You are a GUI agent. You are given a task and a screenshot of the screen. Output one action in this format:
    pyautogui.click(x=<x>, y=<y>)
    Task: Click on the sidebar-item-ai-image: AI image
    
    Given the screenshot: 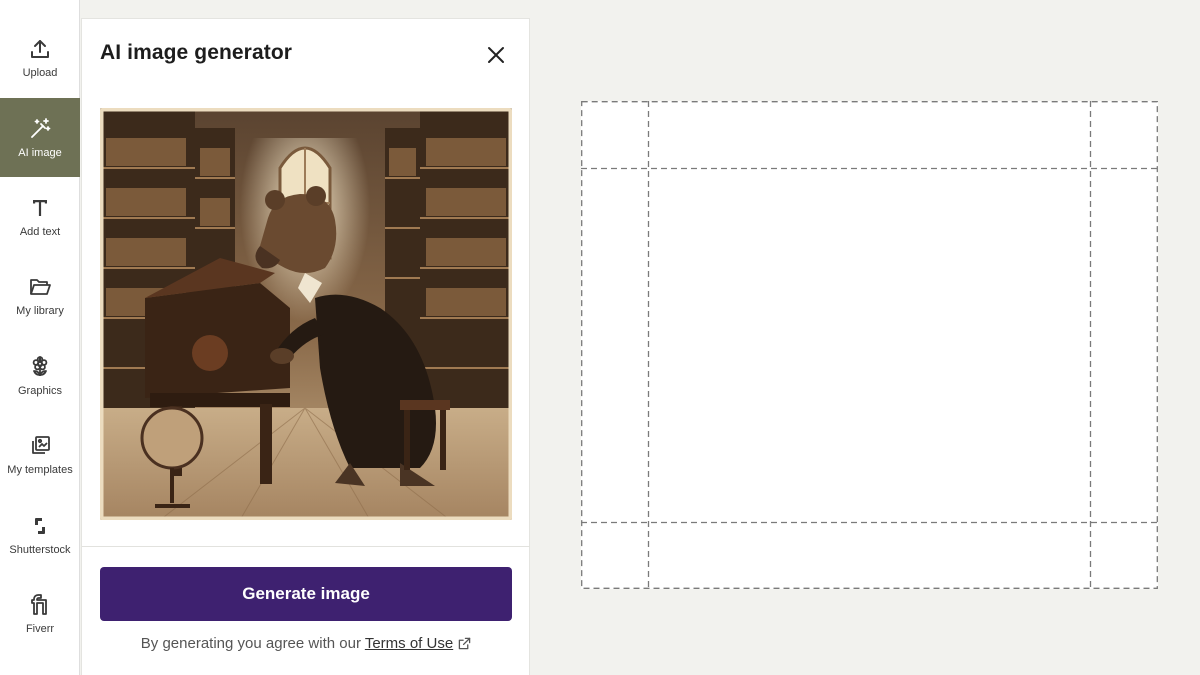 What is the action you would take?
    pyautogui.click(x=40, y=137)
    